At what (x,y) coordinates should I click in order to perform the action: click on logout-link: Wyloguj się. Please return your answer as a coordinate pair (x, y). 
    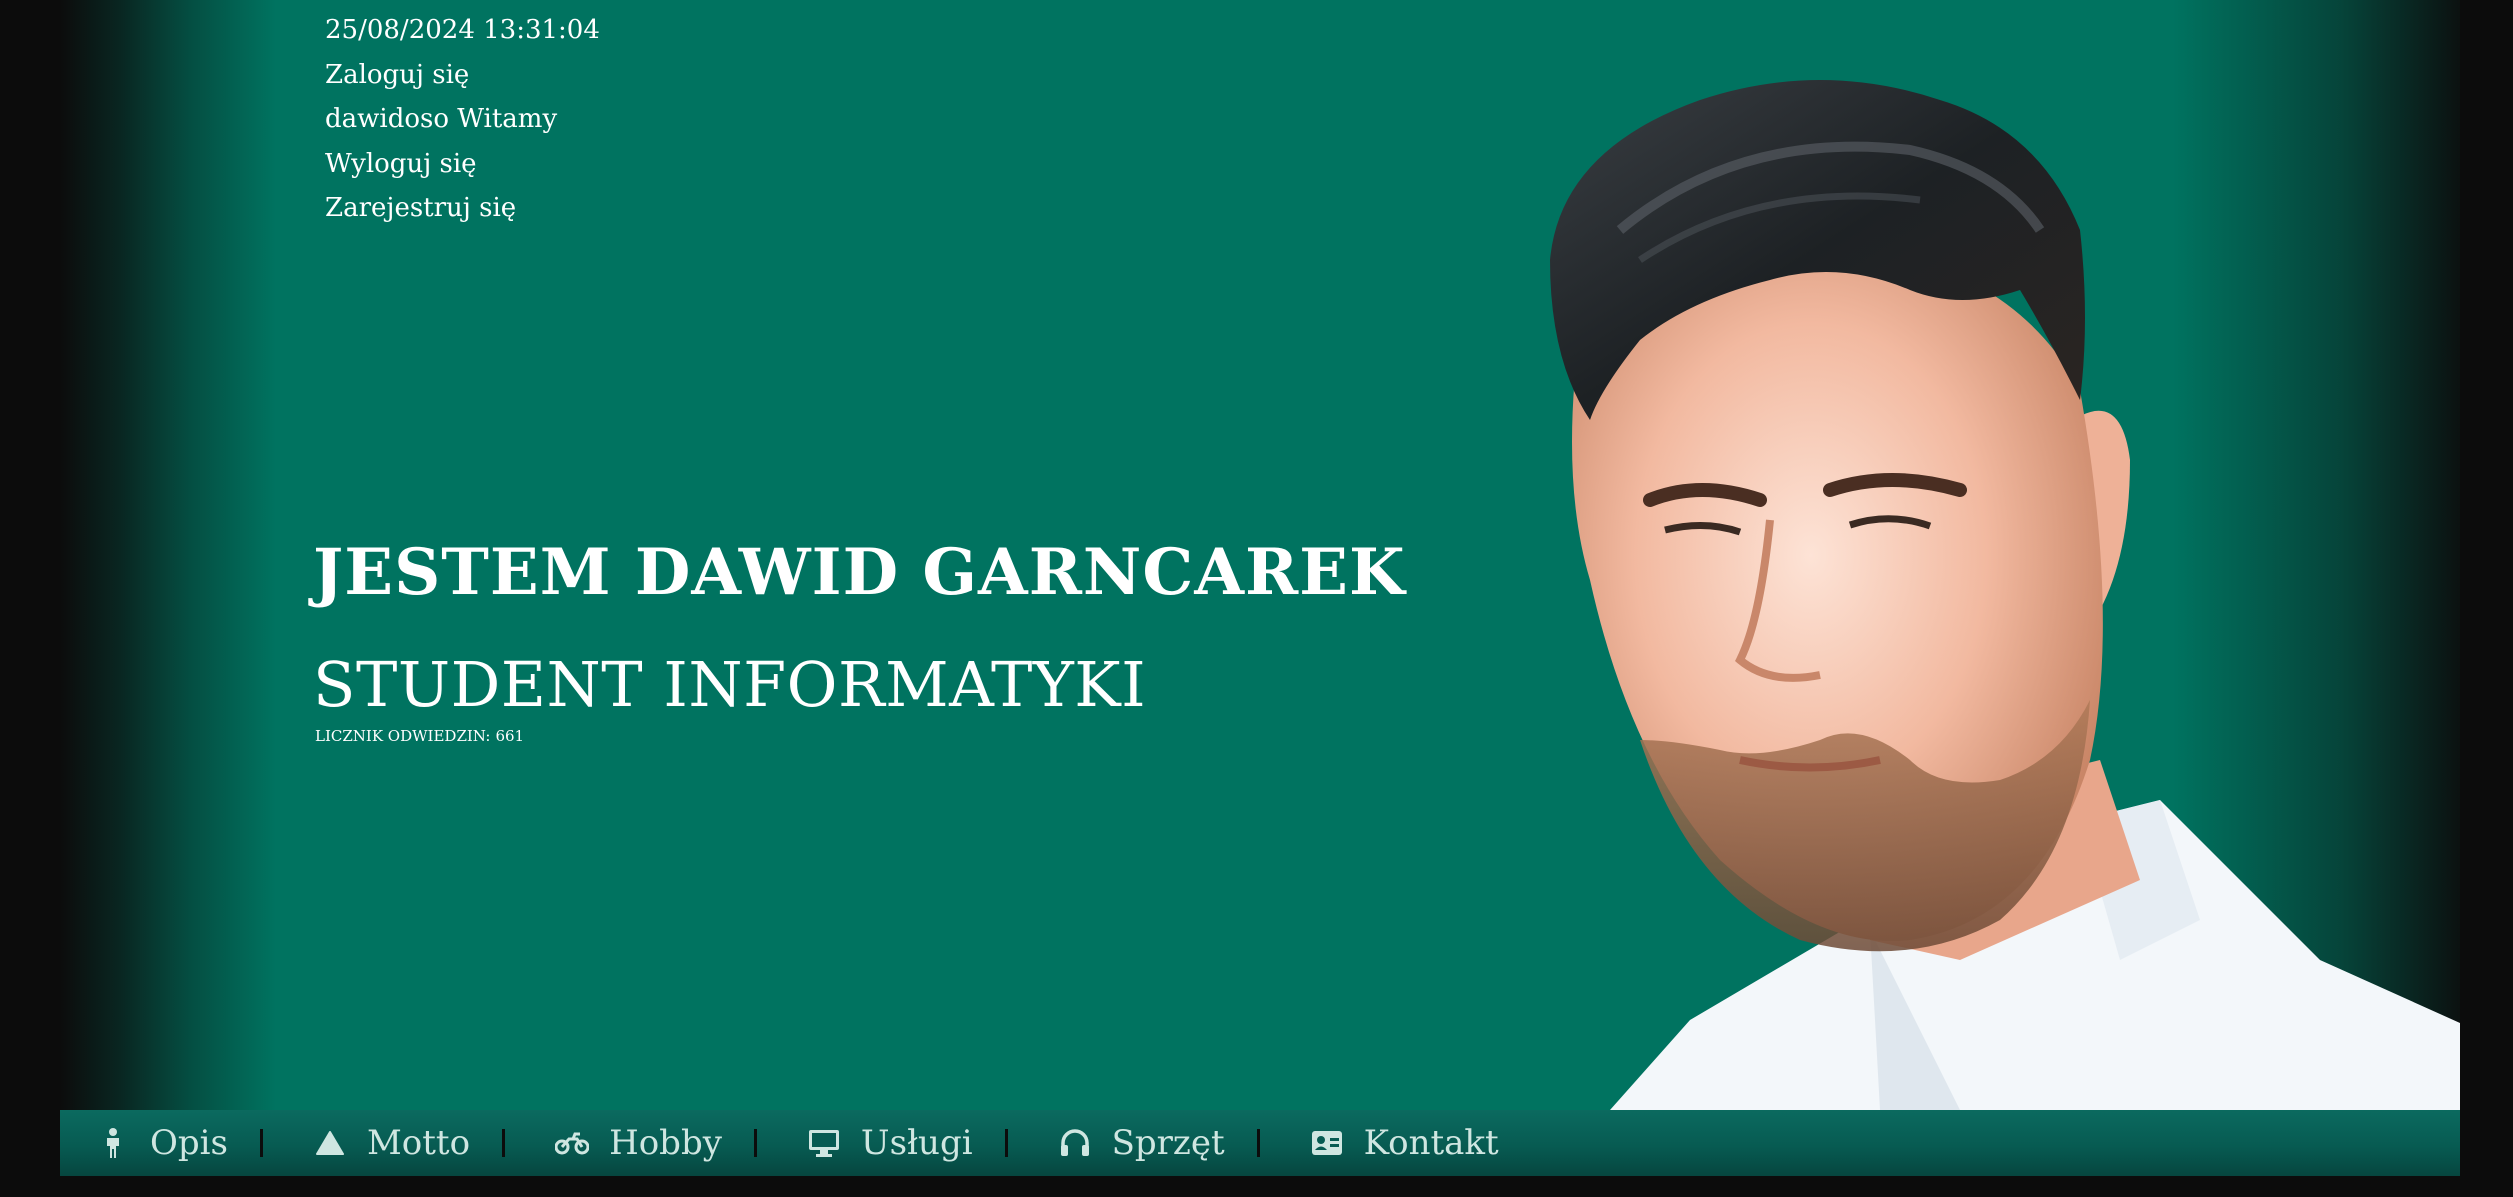
    Looking at the image, I should click on (462, 164).